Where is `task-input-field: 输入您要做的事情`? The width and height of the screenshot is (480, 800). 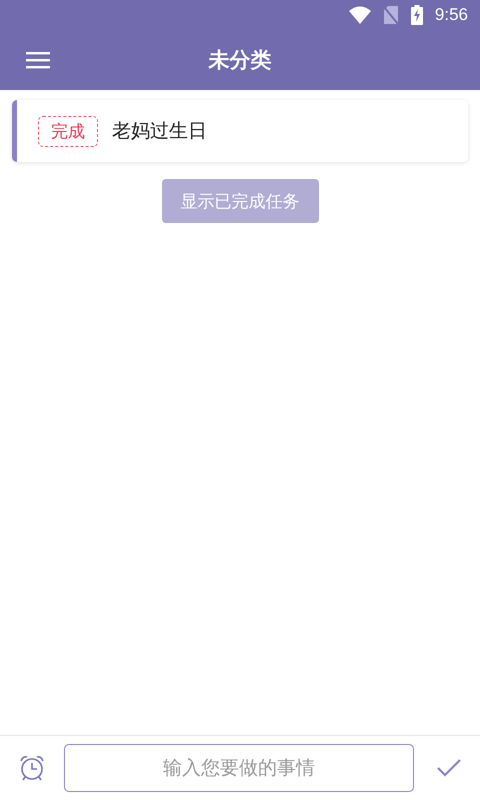 task-input-field: 输入您要做的事情 is located at coordinates (239, 768).